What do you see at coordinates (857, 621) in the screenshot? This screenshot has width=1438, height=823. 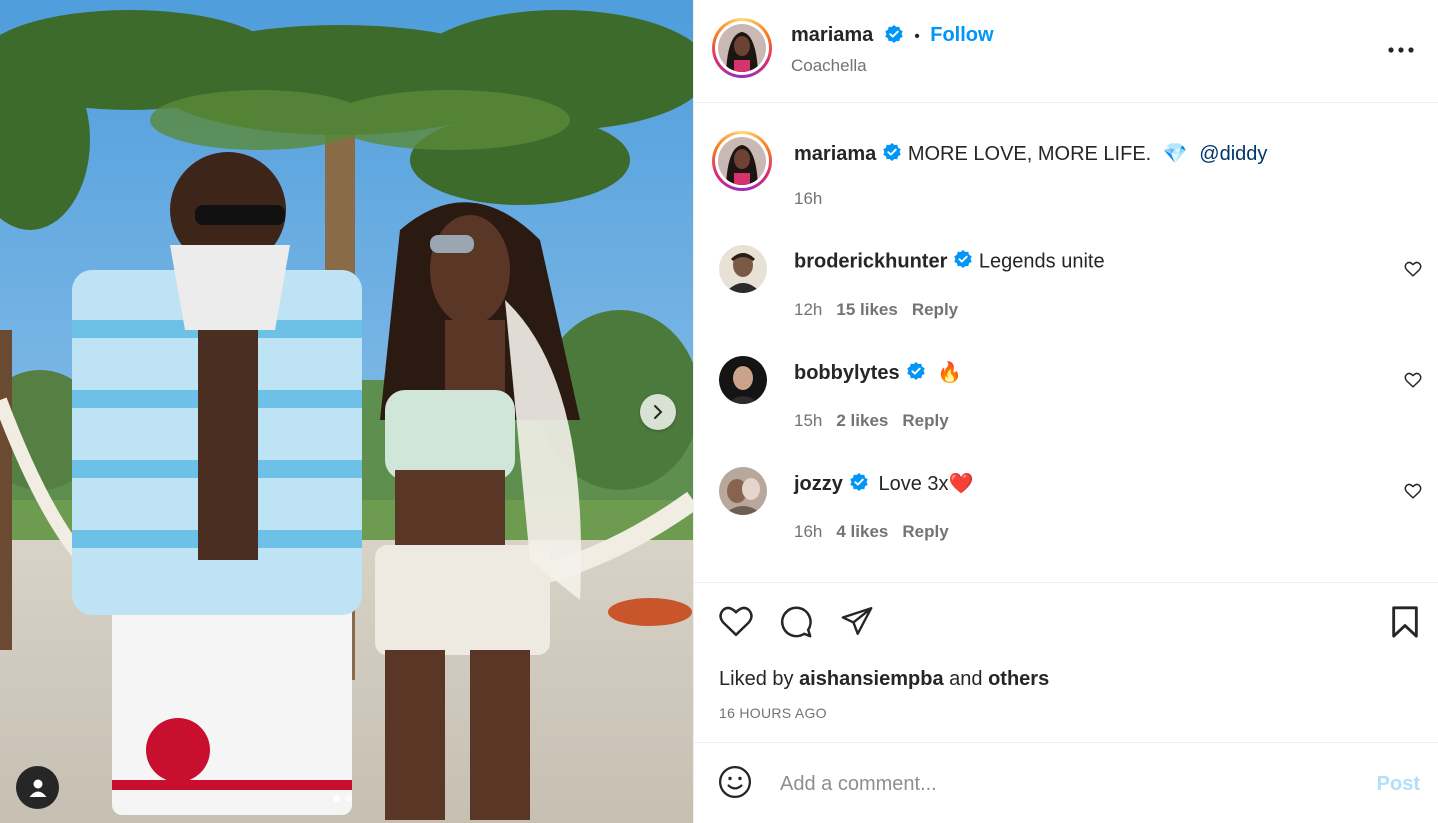 I see `send-icon` at bounding box center [857, 621].